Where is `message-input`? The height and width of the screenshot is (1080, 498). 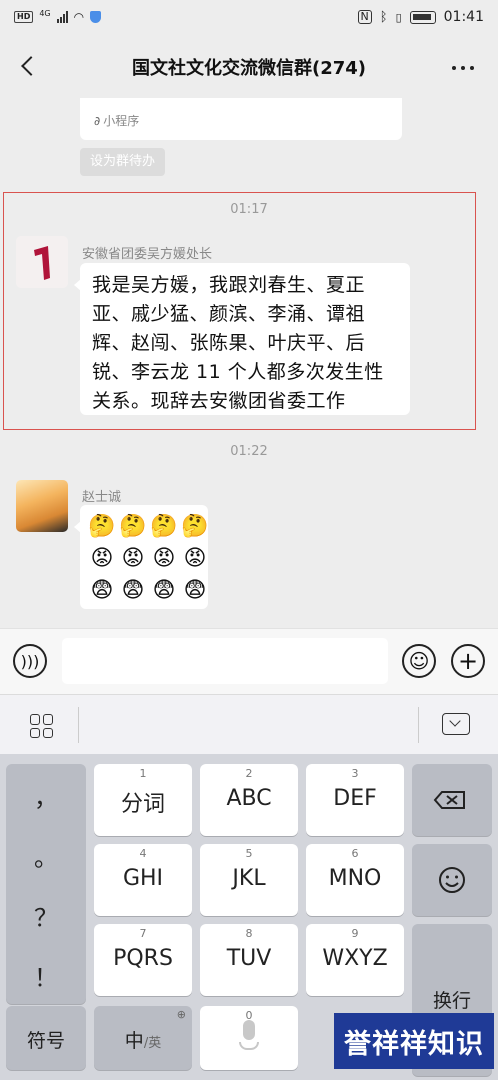 message-input is located at coordinates (225, 661).